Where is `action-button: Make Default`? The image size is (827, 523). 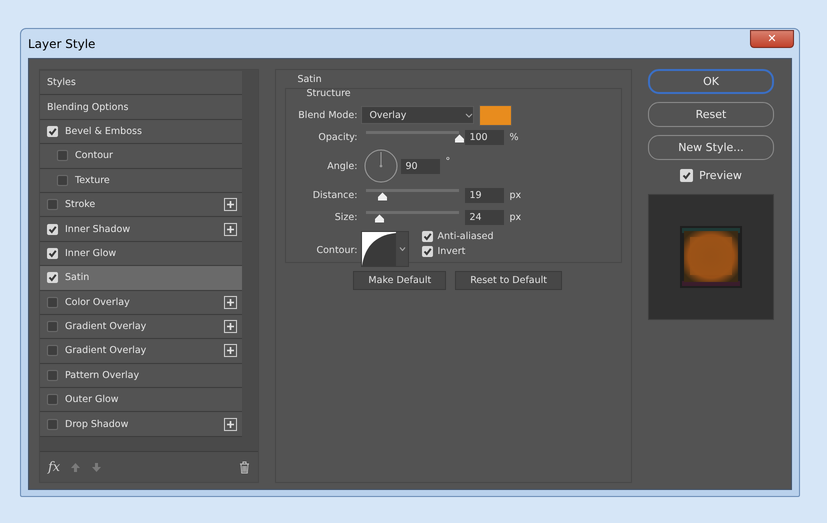 action-button: Make Default is located at coordinates (399, 280).